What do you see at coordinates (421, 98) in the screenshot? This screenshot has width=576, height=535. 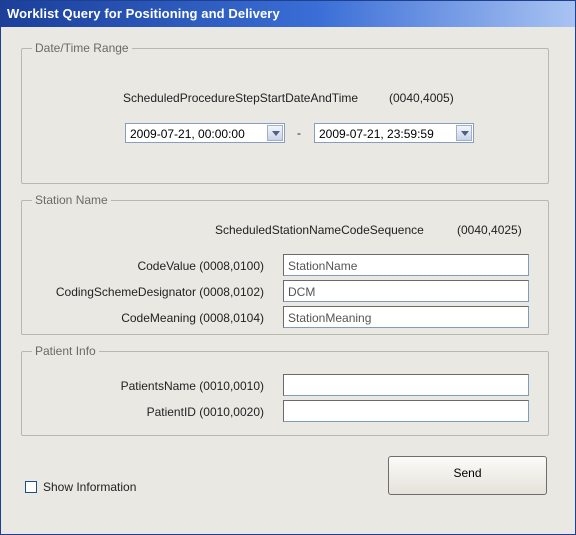 I see `start-datetime-tag-code: (0040,4005)` at bounding box center [421, 98].